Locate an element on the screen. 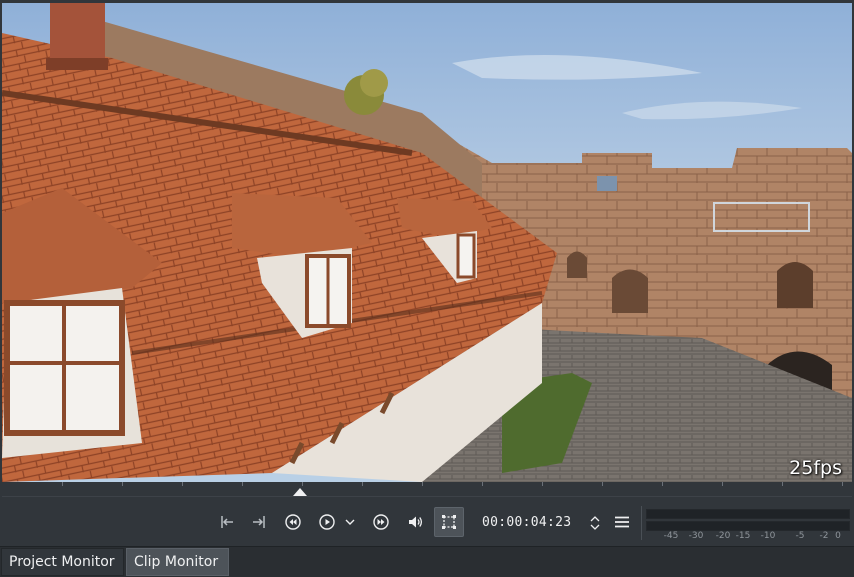 Image resolution: width=854 pixels, height=577 pixels. seek-backward-icon is located at coordinates (293, 522).